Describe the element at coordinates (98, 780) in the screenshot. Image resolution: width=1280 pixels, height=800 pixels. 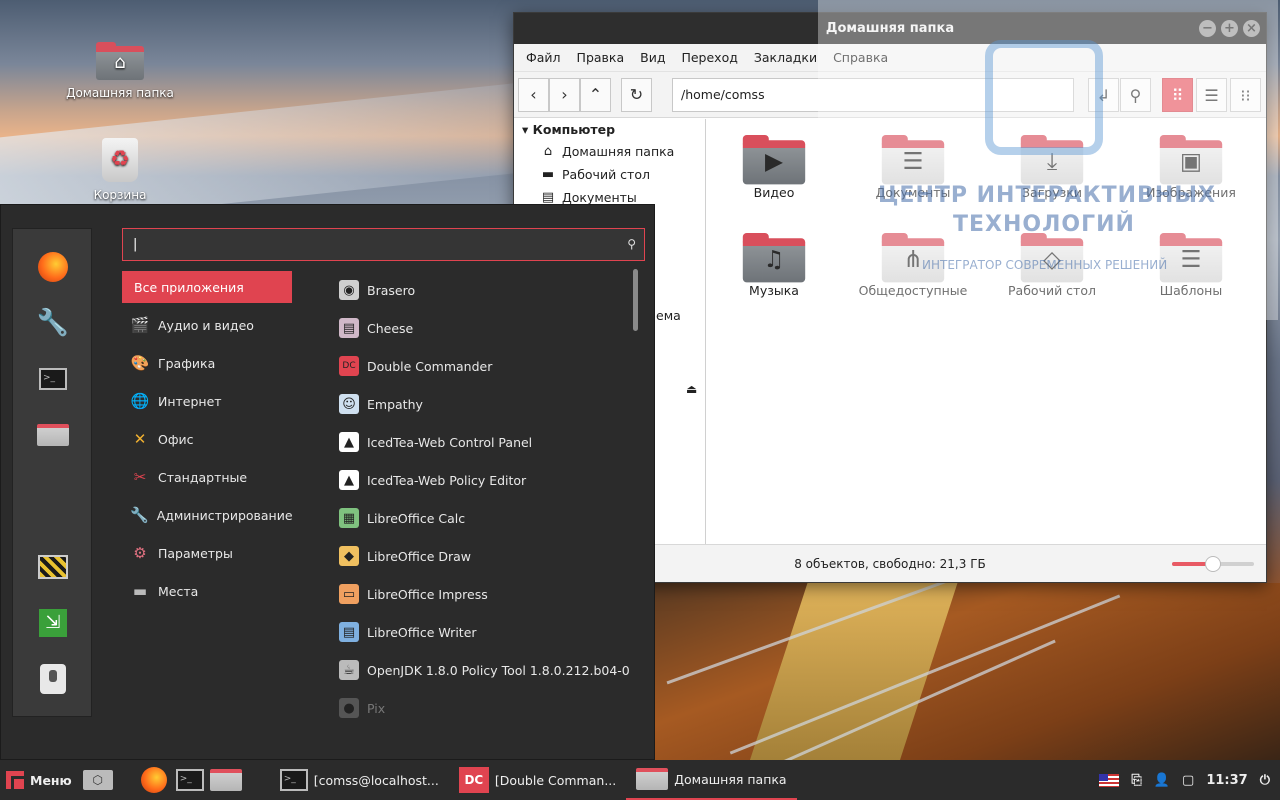
I see `show-desktop-icon: ⬡` at that location.